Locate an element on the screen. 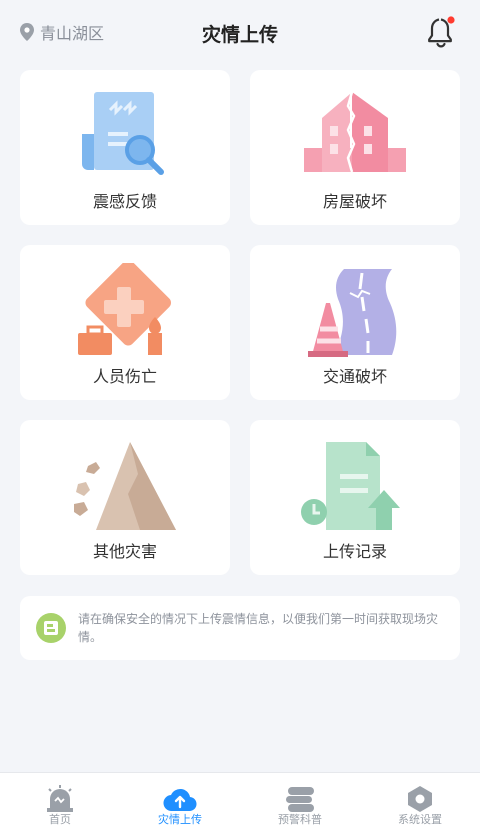  card-label: 人员伤亡 is located at coordinates (124, 376).